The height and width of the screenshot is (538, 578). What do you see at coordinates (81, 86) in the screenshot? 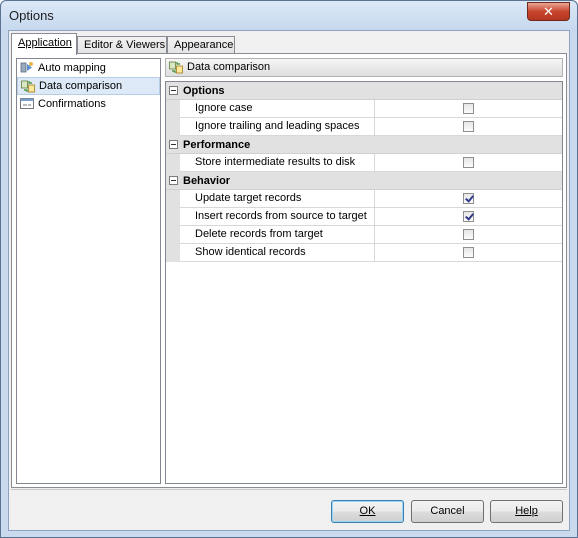
I see `sidebar-item-label: Data comparison` at bounding box center [81, 86].